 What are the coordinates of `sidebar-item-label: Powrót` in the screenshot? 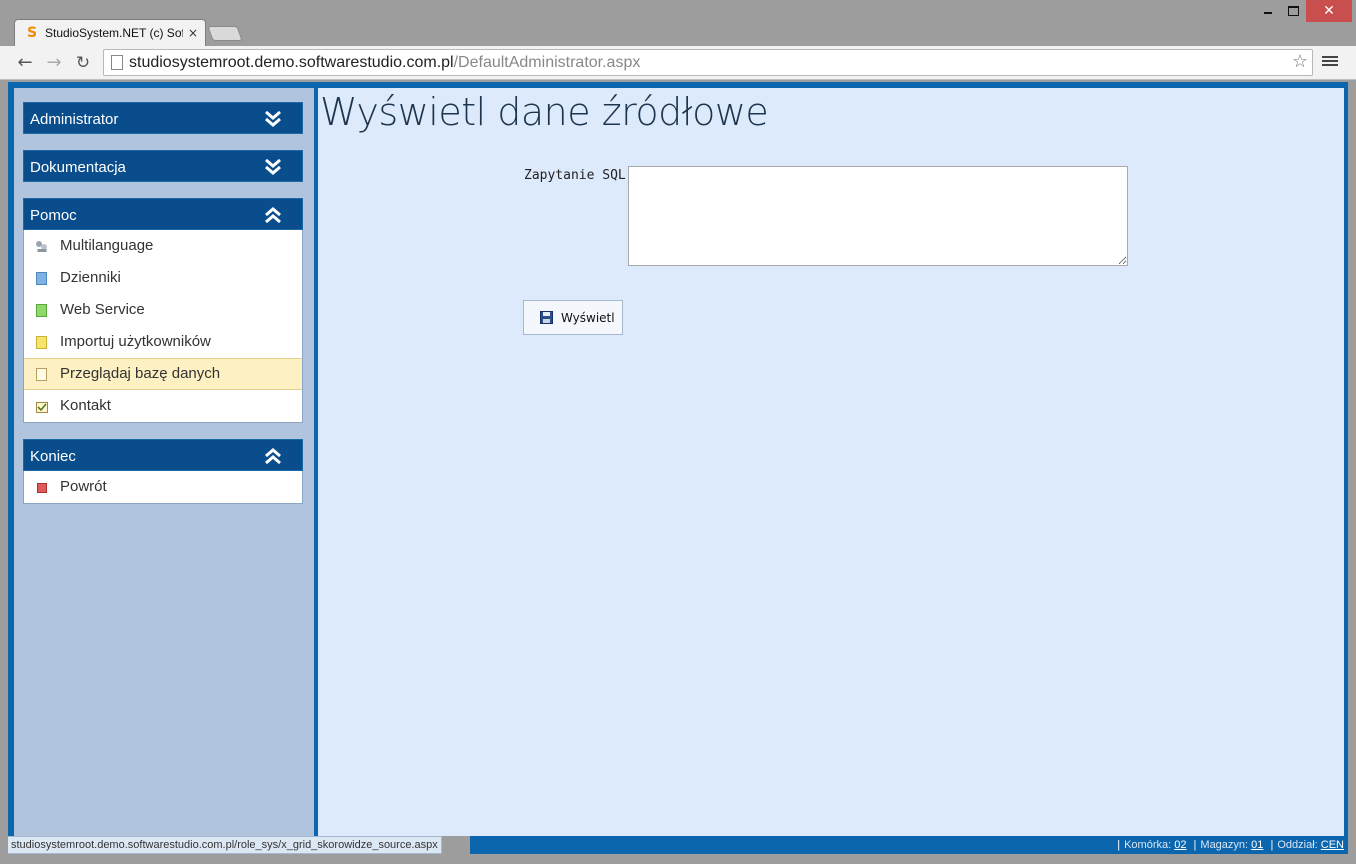 It's located at (83, 486).